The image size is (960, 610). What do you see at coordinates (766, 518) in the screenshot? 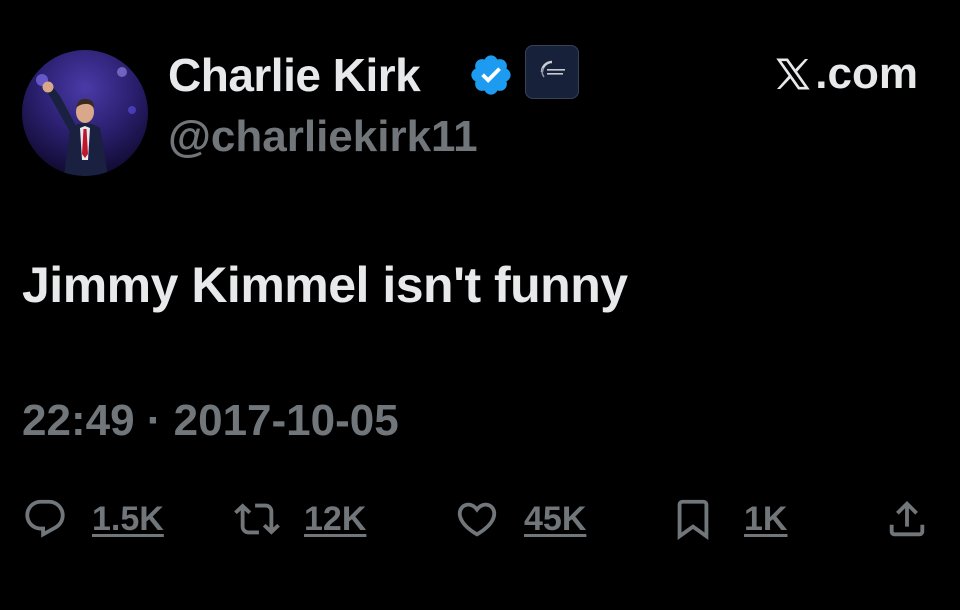
I see `bookmark-count: 1K` at bounding box center [766, 518].